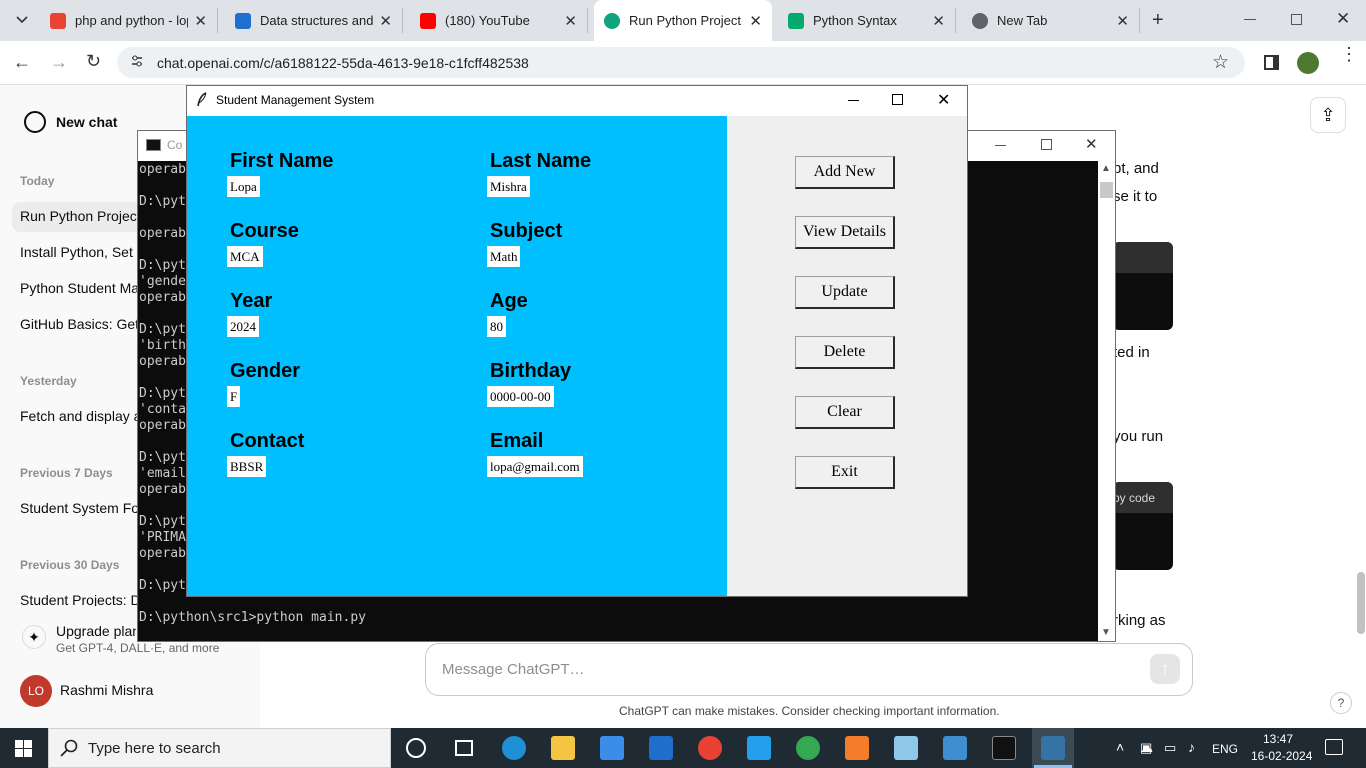 This screenshot has width=1366, height=768. What do you see at coordinates (1106, 190) in the screenshot?
I see `console-scroll-thumb` at bounding box center [1106, 190].